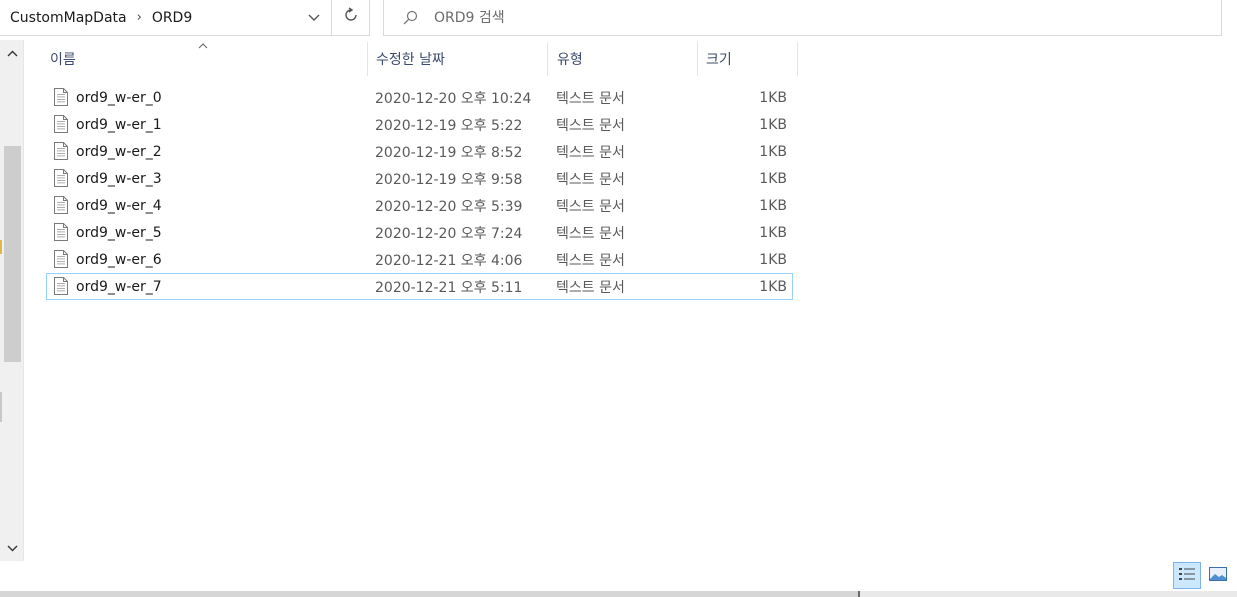 This screenshot has height=597, width=1237. What do you see at coordinates (63, 18) in the screenshot?
I see `breadcrumb-custommapdata: CustomMapData` at bounding box center [63, 18].